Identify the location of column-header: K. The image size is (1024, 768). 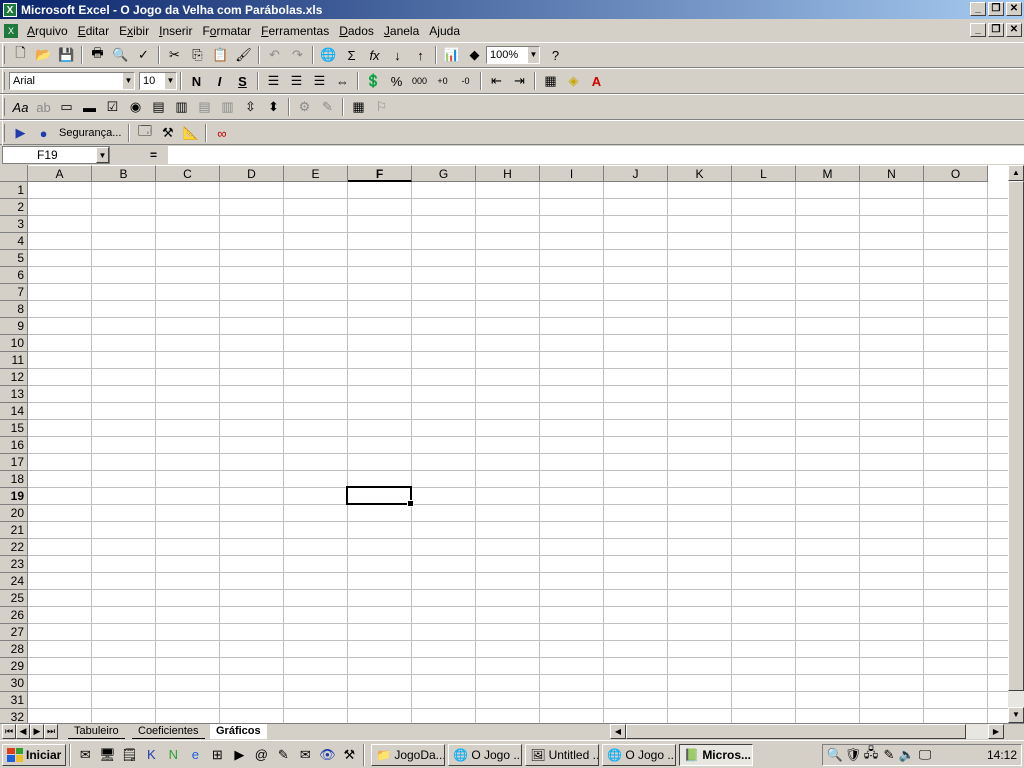
(700, 173).